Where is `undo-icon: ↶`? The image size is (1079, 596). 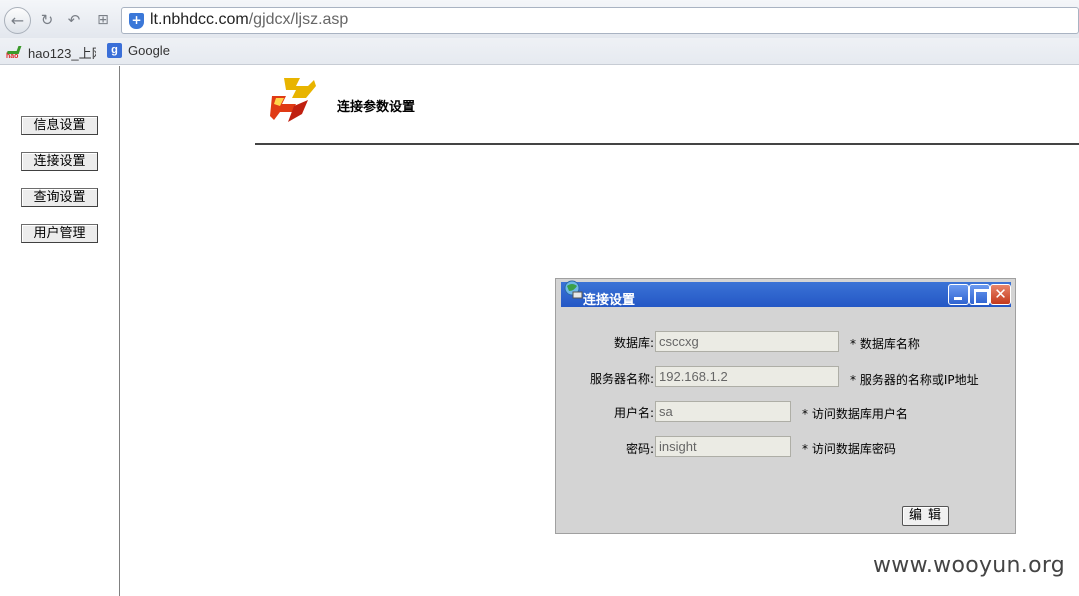
undo-icon: ↶ is located at coordinates (74, 20).